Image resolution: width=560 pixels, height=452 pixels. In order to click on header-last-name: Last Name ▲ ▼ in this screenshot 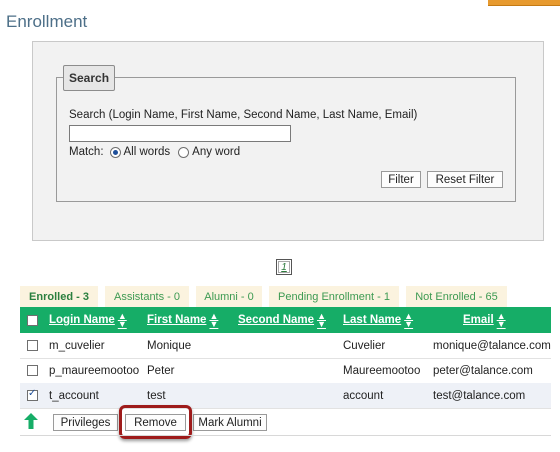, I will do `click(378, 320)`.